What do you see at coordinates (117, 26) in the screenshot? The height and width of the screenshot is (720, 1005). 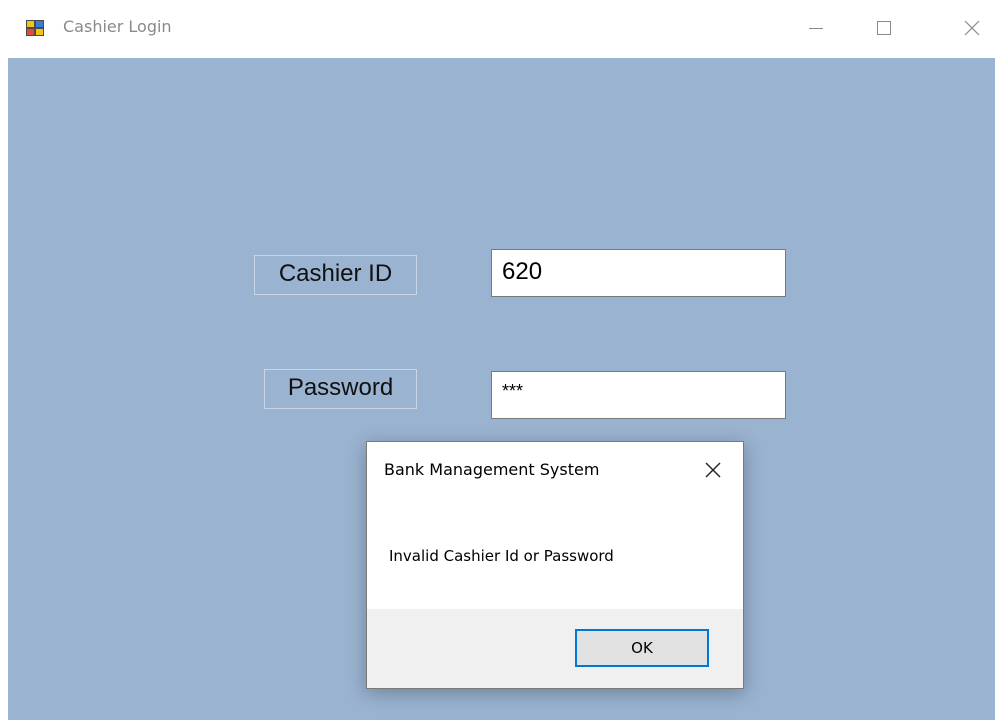 I see `window-title: Cashier Login` at bounding box center [117, 26].